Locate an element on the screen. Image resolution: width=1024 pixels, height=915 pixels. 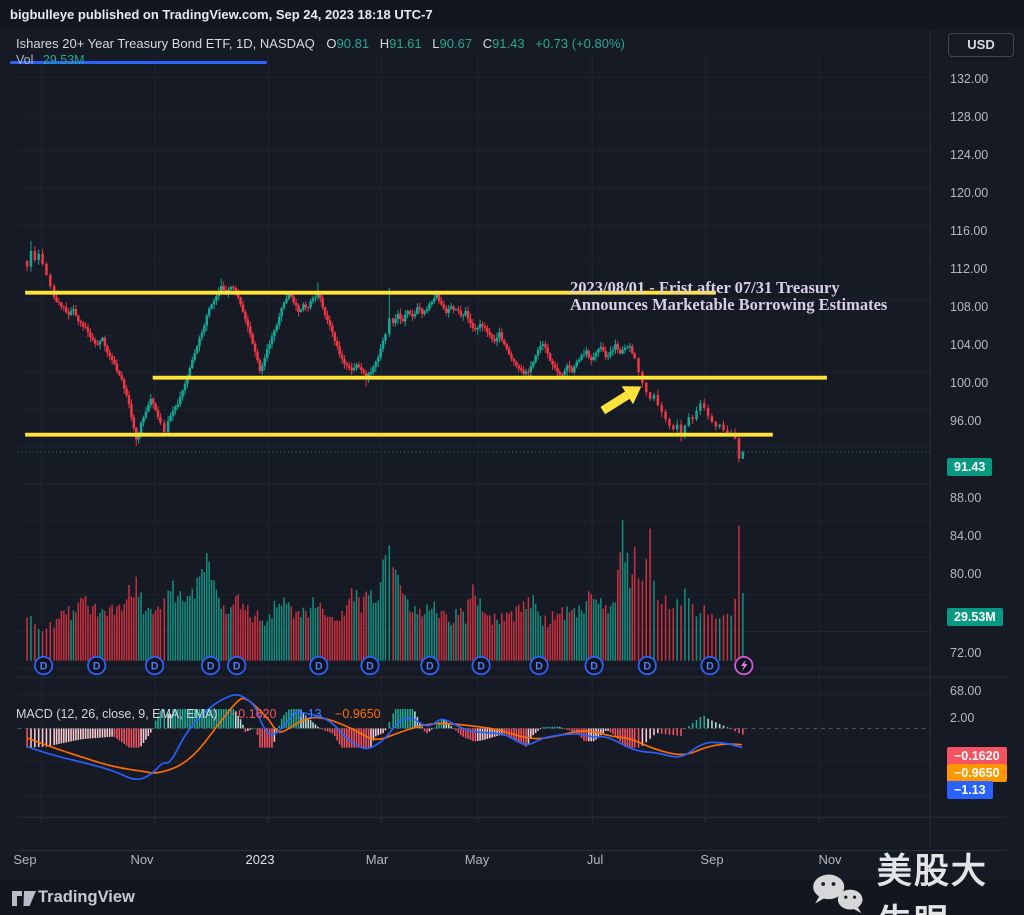
price-axis-label: 72.00 is located at coordinates (966, 653).